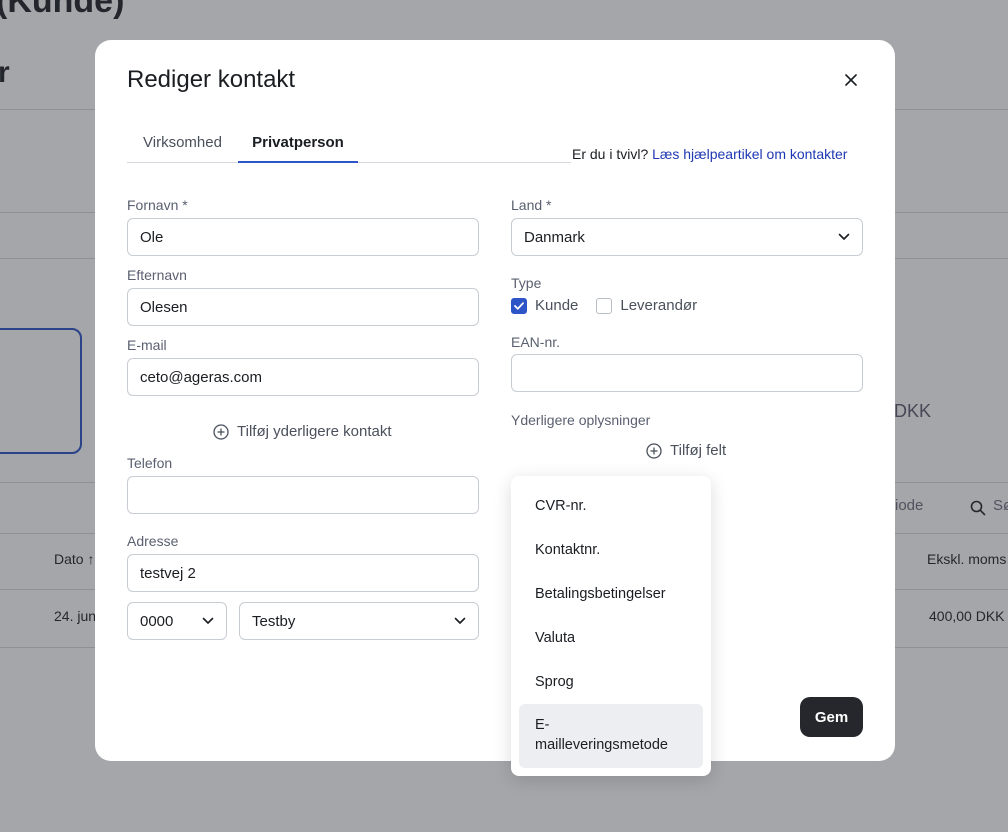 Image resolution: width=1008 pixels, height=832 pixels. I want to click on country-label: Land *, so click(531, 205).